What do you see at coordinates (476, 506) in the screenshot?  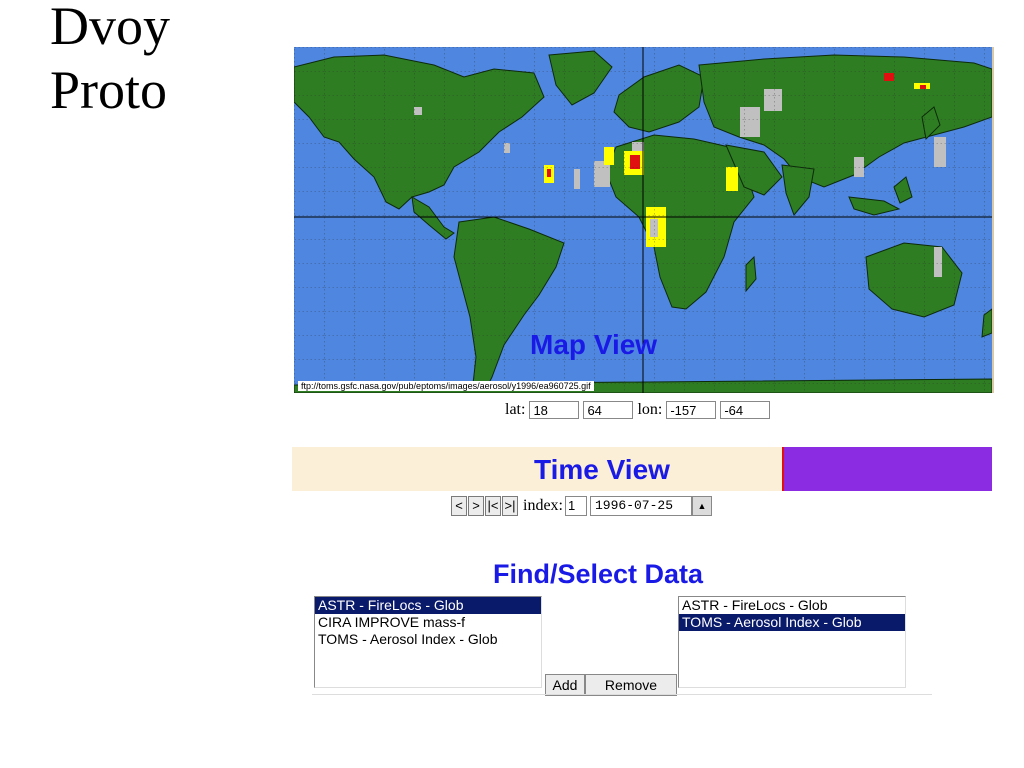 I see `next-button: >` at bounding box center [476, 506].